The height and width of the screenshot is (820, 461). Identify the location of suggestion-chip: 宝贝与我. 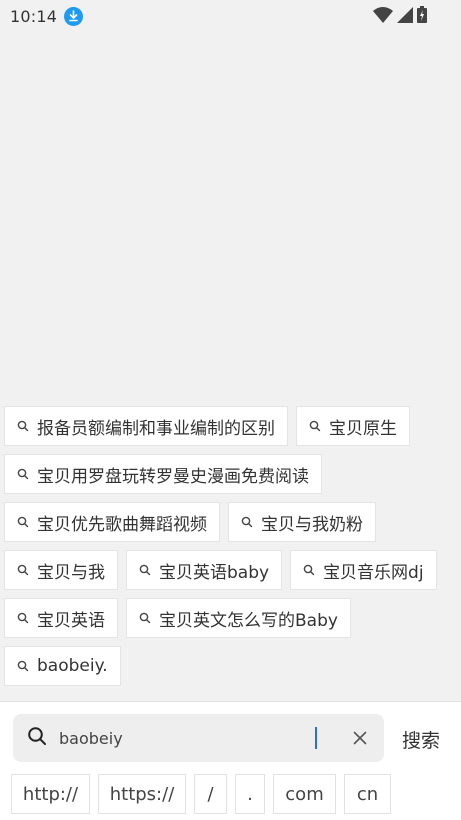
(61, 570).